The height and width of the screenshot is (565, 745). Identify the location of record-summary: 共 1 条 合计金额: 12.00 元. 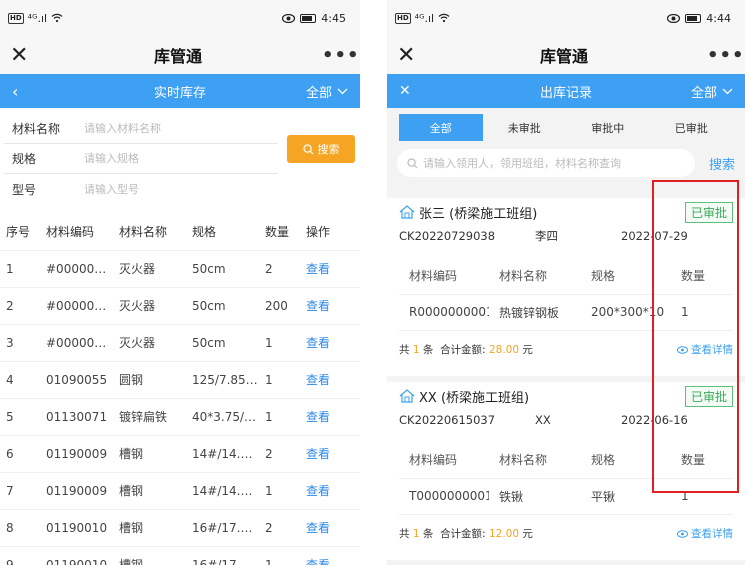
(466, 533).